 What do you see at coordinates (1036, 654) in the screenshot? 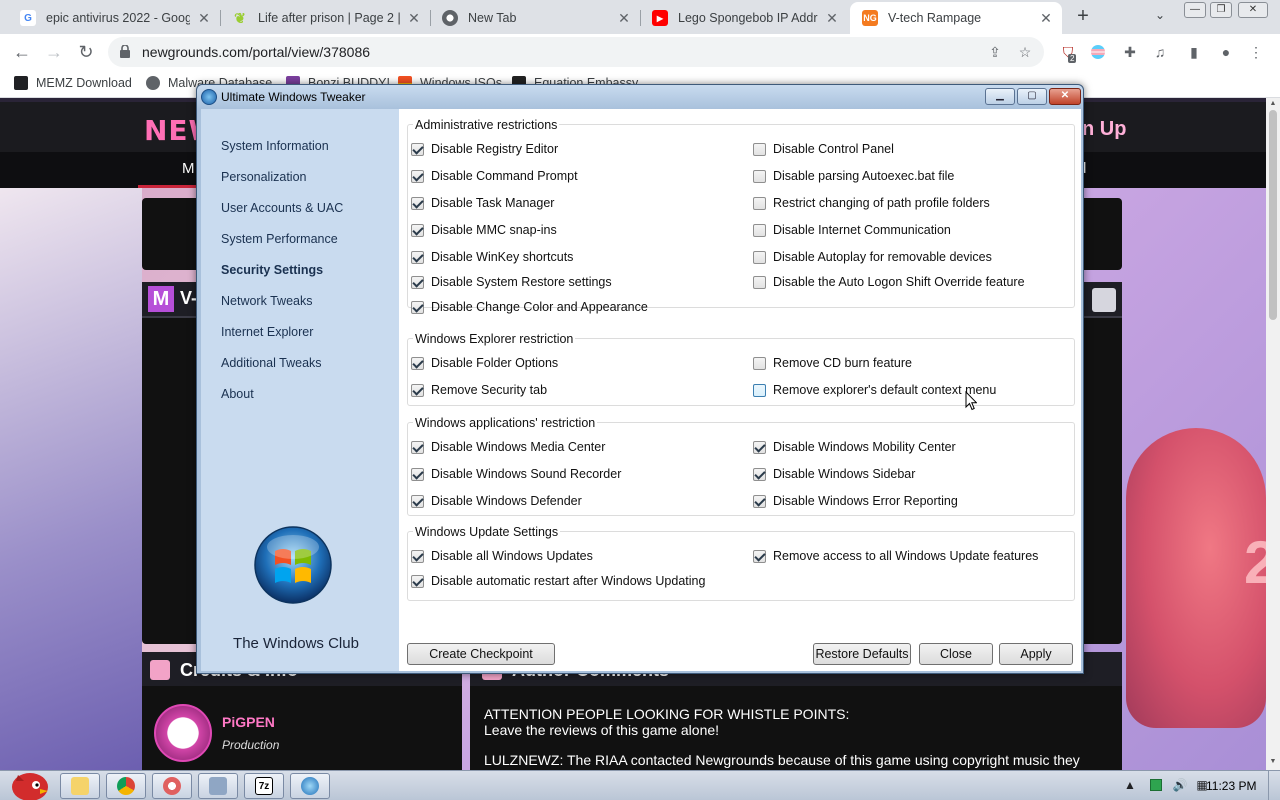
I see `apply-button: Apply` at bounding box center [1036, 654].